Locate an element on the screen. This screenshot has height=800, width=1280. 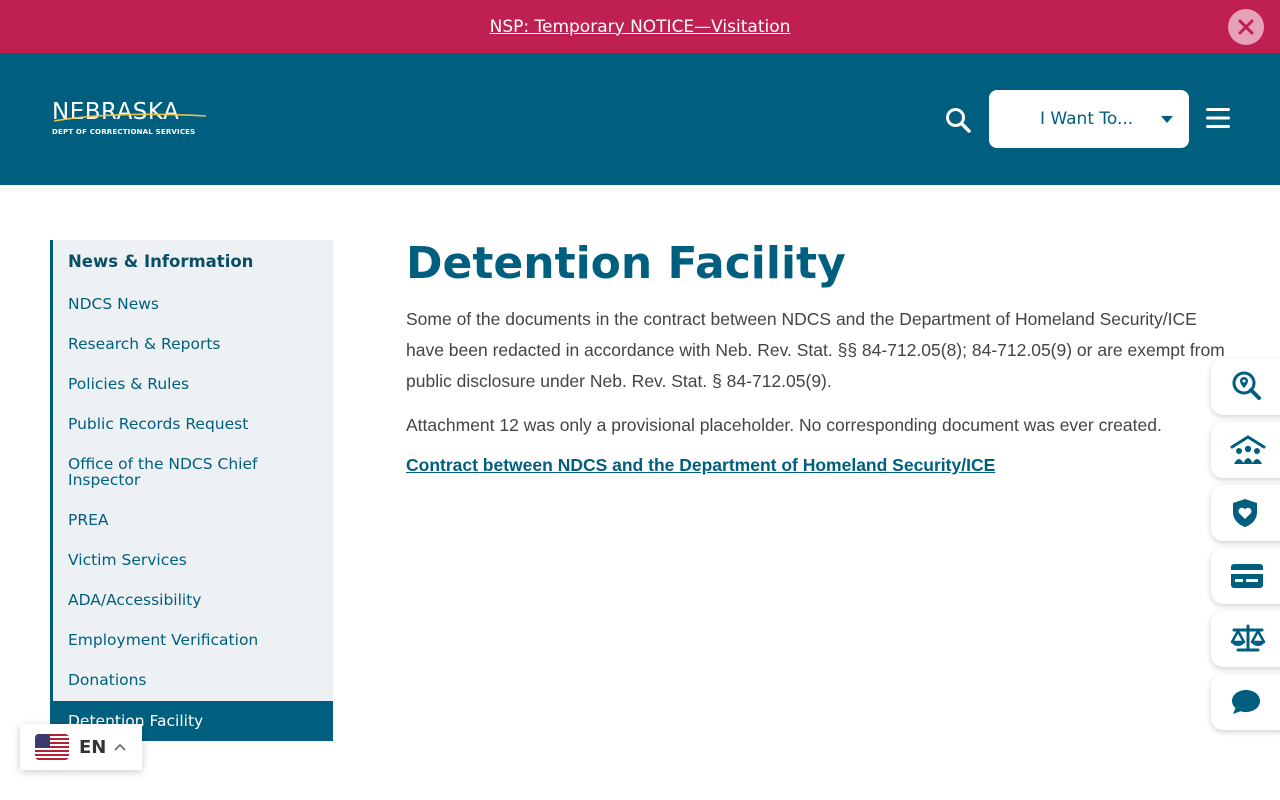
sidebar-item-victim-services: Victim Services is located at coordinates (193, 560).